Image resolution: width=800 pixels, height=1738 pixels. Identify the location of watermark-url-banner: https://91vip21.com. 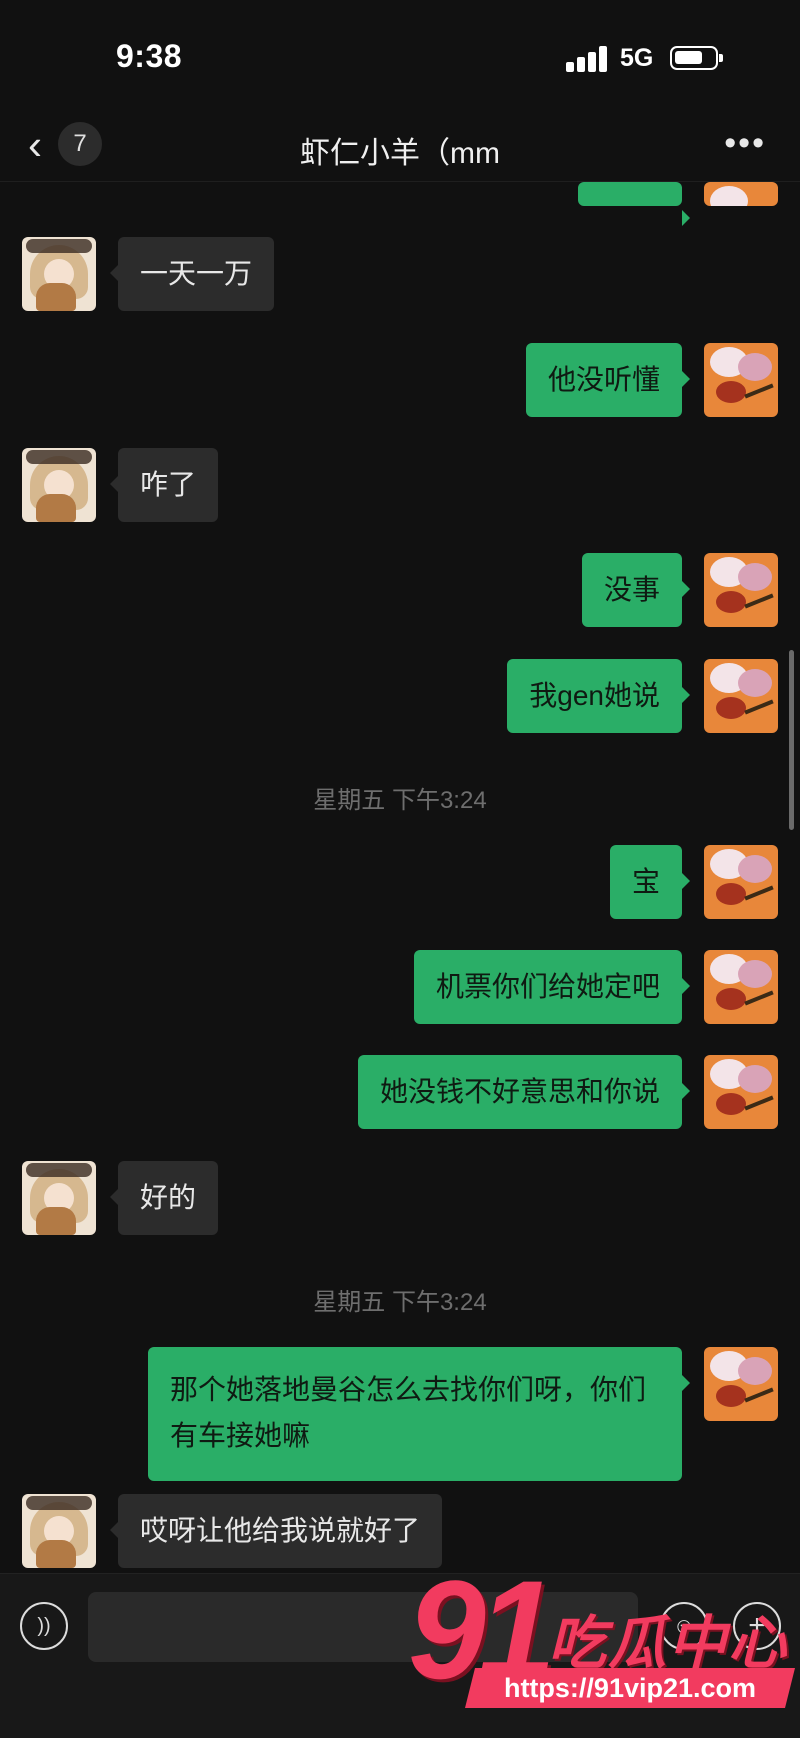
(630, 1688).